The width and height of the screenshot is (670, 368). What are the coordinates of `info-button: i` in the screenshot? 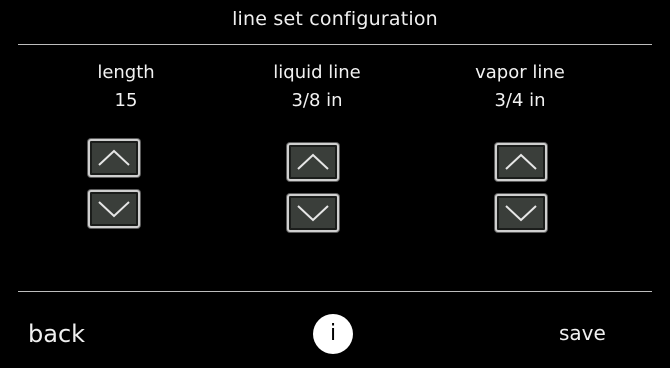 It's located at (333, 334).